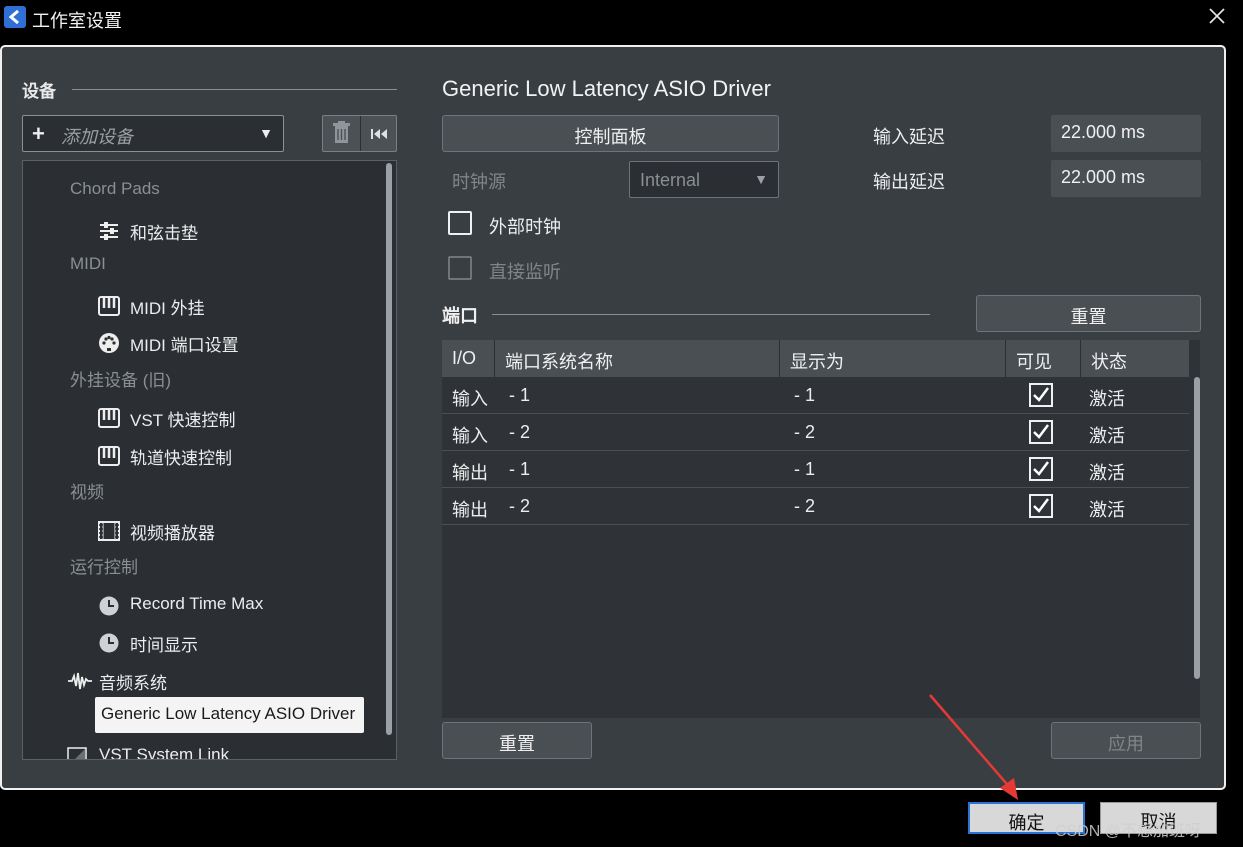  I want to click on devices-section-title: 设备, so click(39, 91).